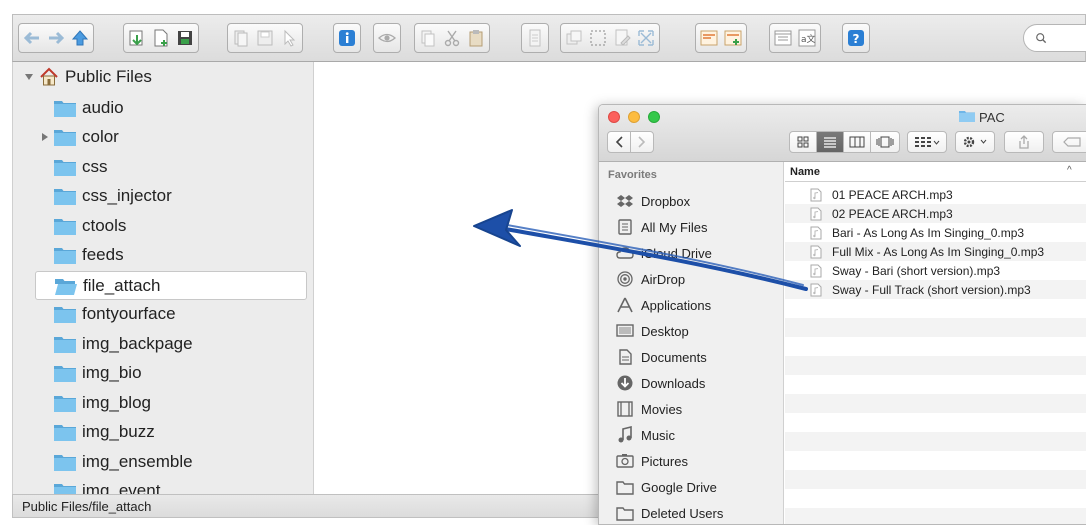 This screenshot has height=525, width=1086. I want to click on share-button, so click(1024, 142).